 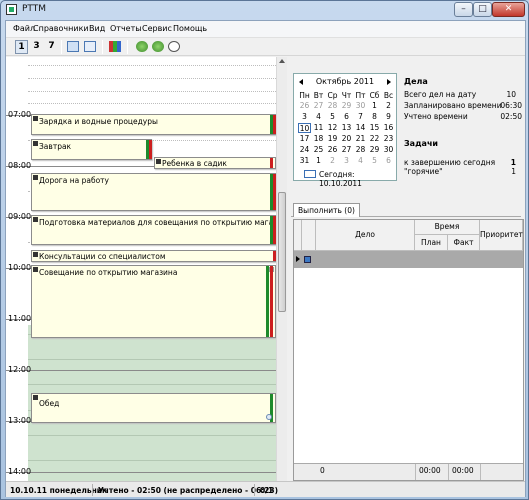 What do you see at coordinates (374, 117) in the screenshot?
I see `calendar-day: 8` at bounding box center [374, 117].